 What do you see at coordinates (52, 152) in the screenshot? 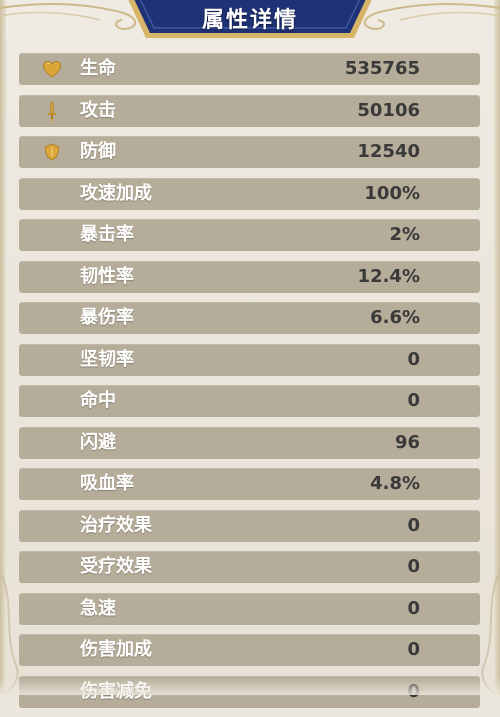
I see `shield-icon` at bounding box center [52, 152].